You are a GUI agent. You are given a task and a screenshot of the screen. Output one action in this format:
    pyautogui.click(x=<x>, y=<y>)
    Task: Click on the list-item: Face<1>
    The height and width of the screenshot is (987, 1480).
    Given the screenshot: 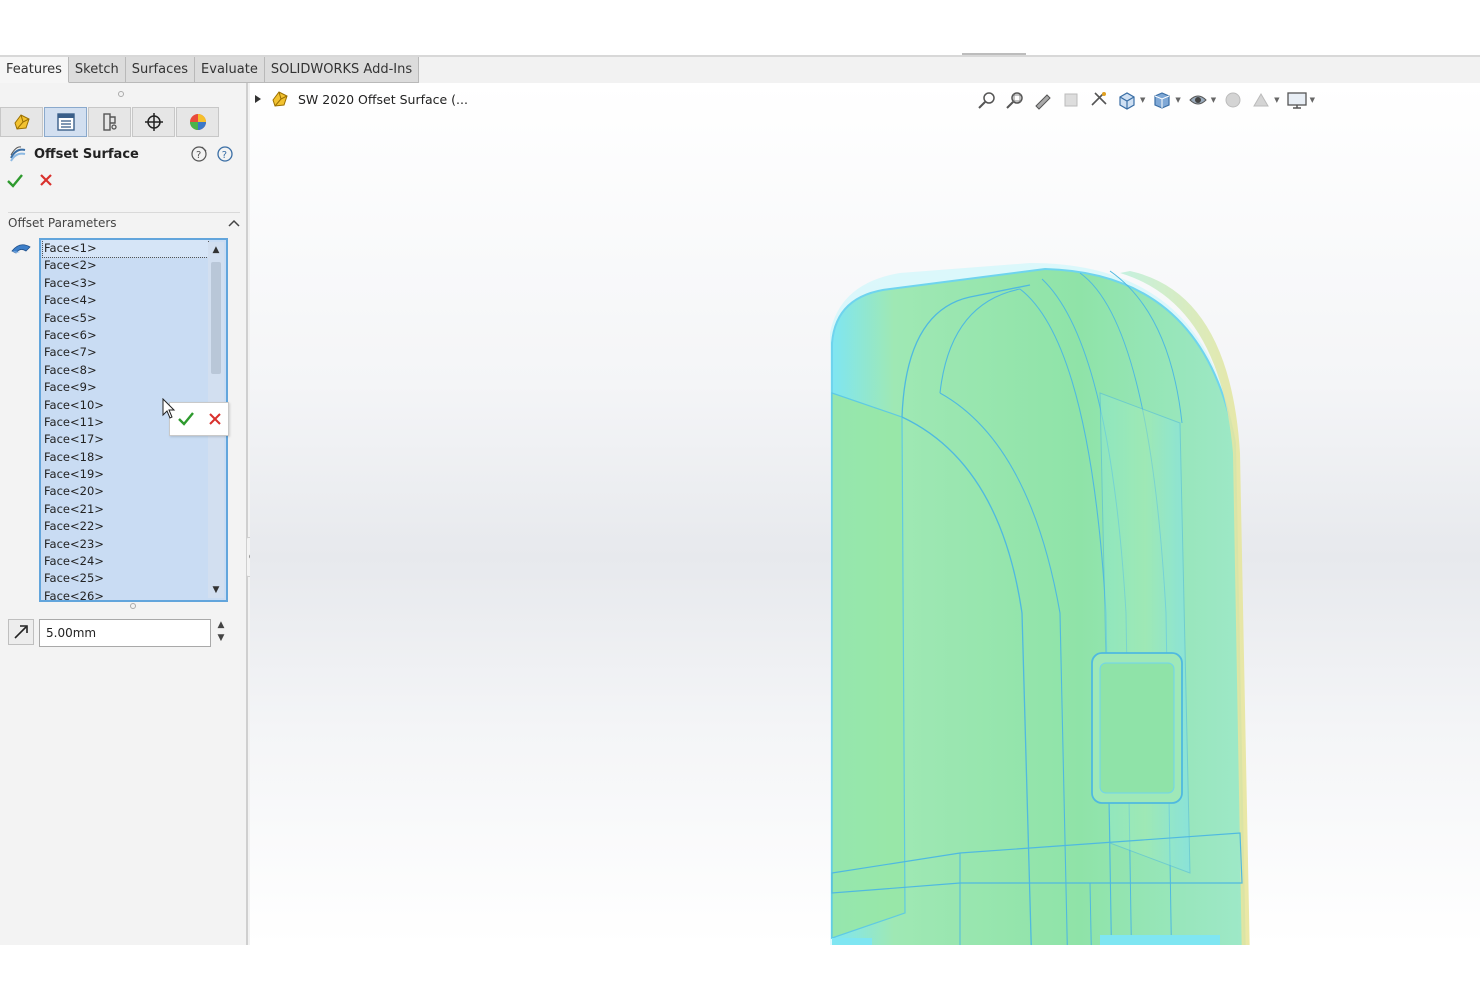 What is the action you would take?
    pyautogui.click(x=125, y=249)
    